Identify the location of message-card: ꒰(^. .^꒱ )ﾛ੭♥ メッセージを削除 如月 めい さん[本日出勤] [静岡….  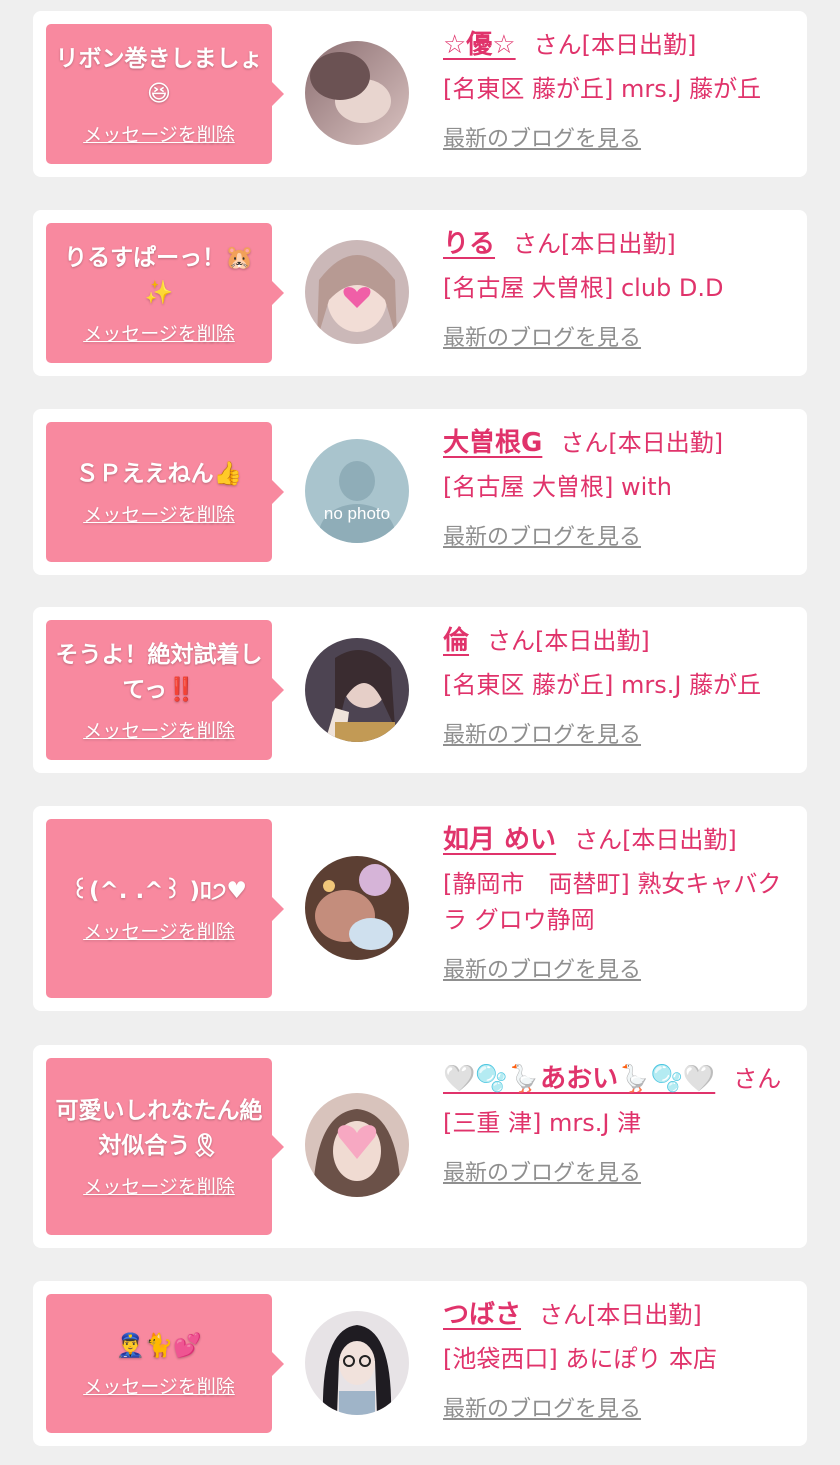
(420, 908).